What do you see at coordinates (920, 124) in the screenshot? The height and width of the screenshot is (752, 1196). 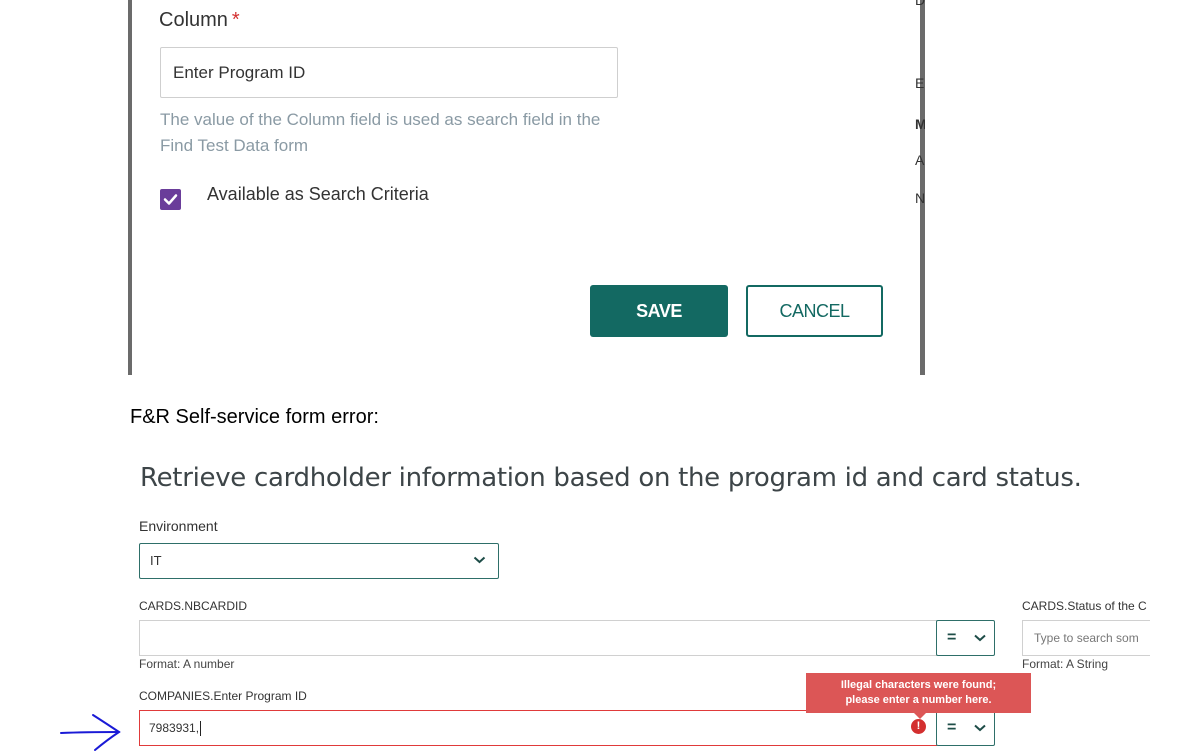 I see `background-glyph: M` at bounding box center [920, 124].